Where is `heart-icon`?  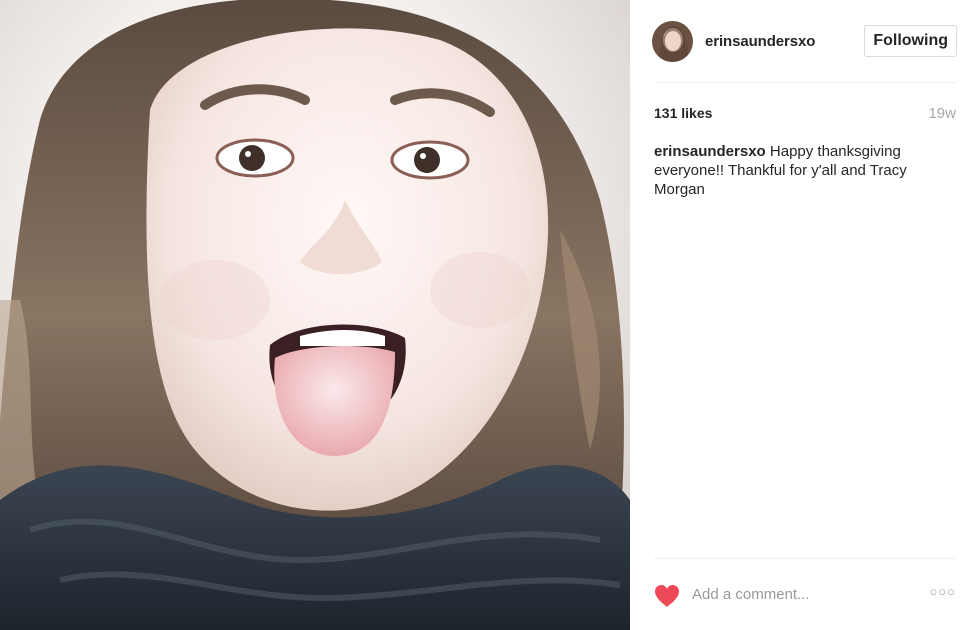 heart-icon is located at coordinates (667, 596).